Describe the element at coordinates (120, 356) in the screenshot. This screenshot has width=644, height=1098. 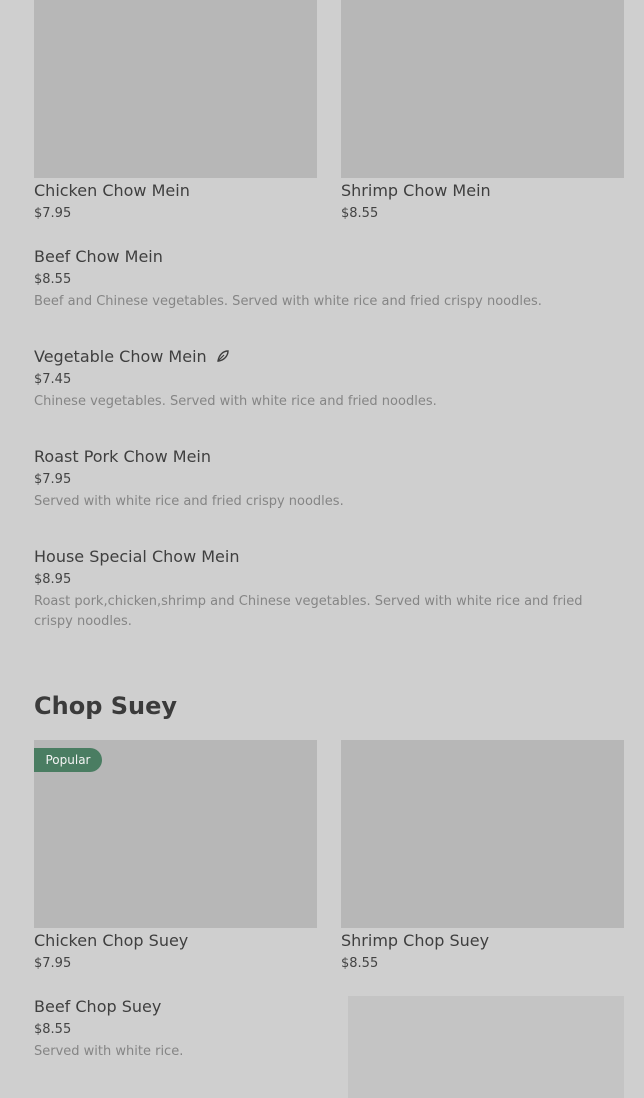
I see `item-title: Vegetable Chow Mein` at that location.